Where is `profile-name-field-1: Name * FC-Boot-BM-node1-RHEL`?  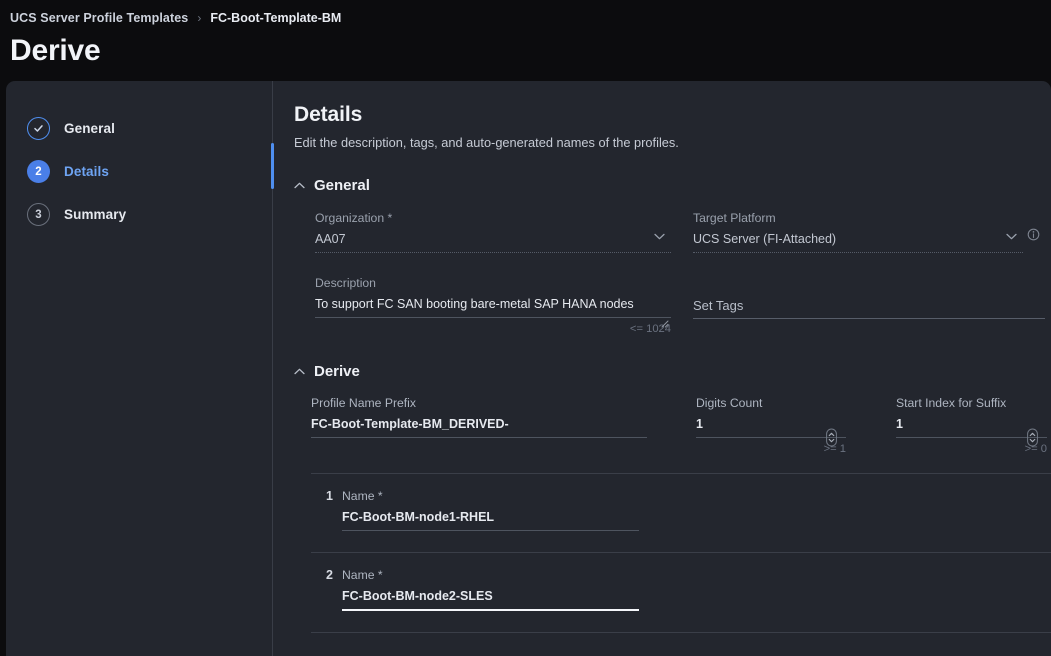 profile-name-field-1: Name * FC-Boot-BM-node1-RHEL is located at coordinates (490, 509).